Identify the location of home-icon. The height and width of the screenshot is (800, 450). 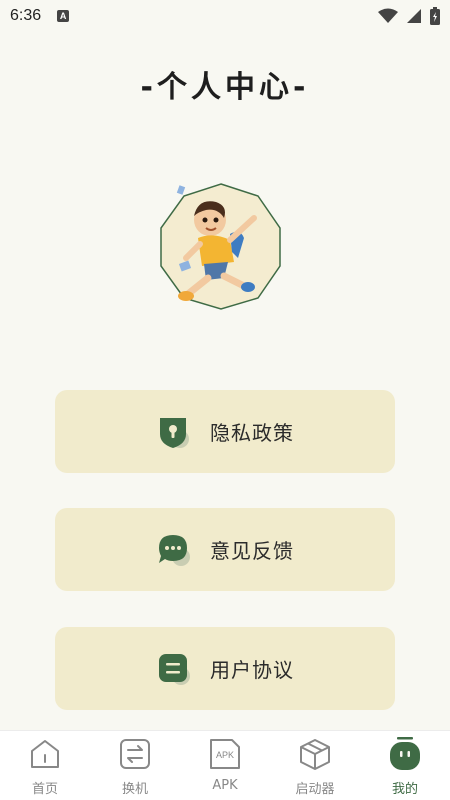
(45, 754).